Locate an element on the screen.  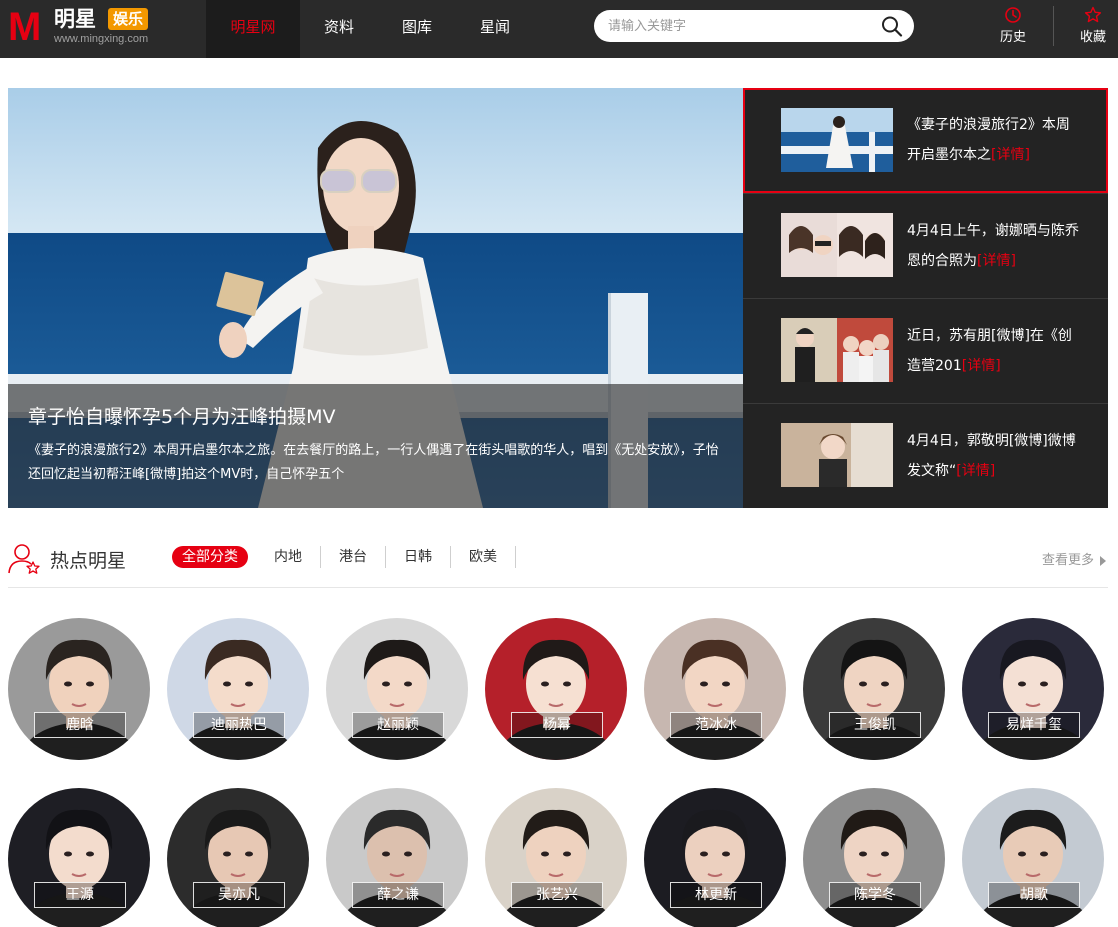
hero-title: 章子怡自曝怀孕5个月为汪峰拍摄MV is located at coordinates (375, 415).